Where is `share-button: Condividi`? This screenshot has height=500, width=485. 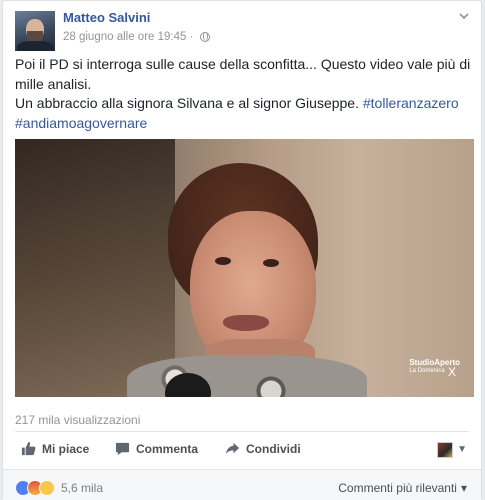 share-button: Condividi is located at coordinates (263, 448).